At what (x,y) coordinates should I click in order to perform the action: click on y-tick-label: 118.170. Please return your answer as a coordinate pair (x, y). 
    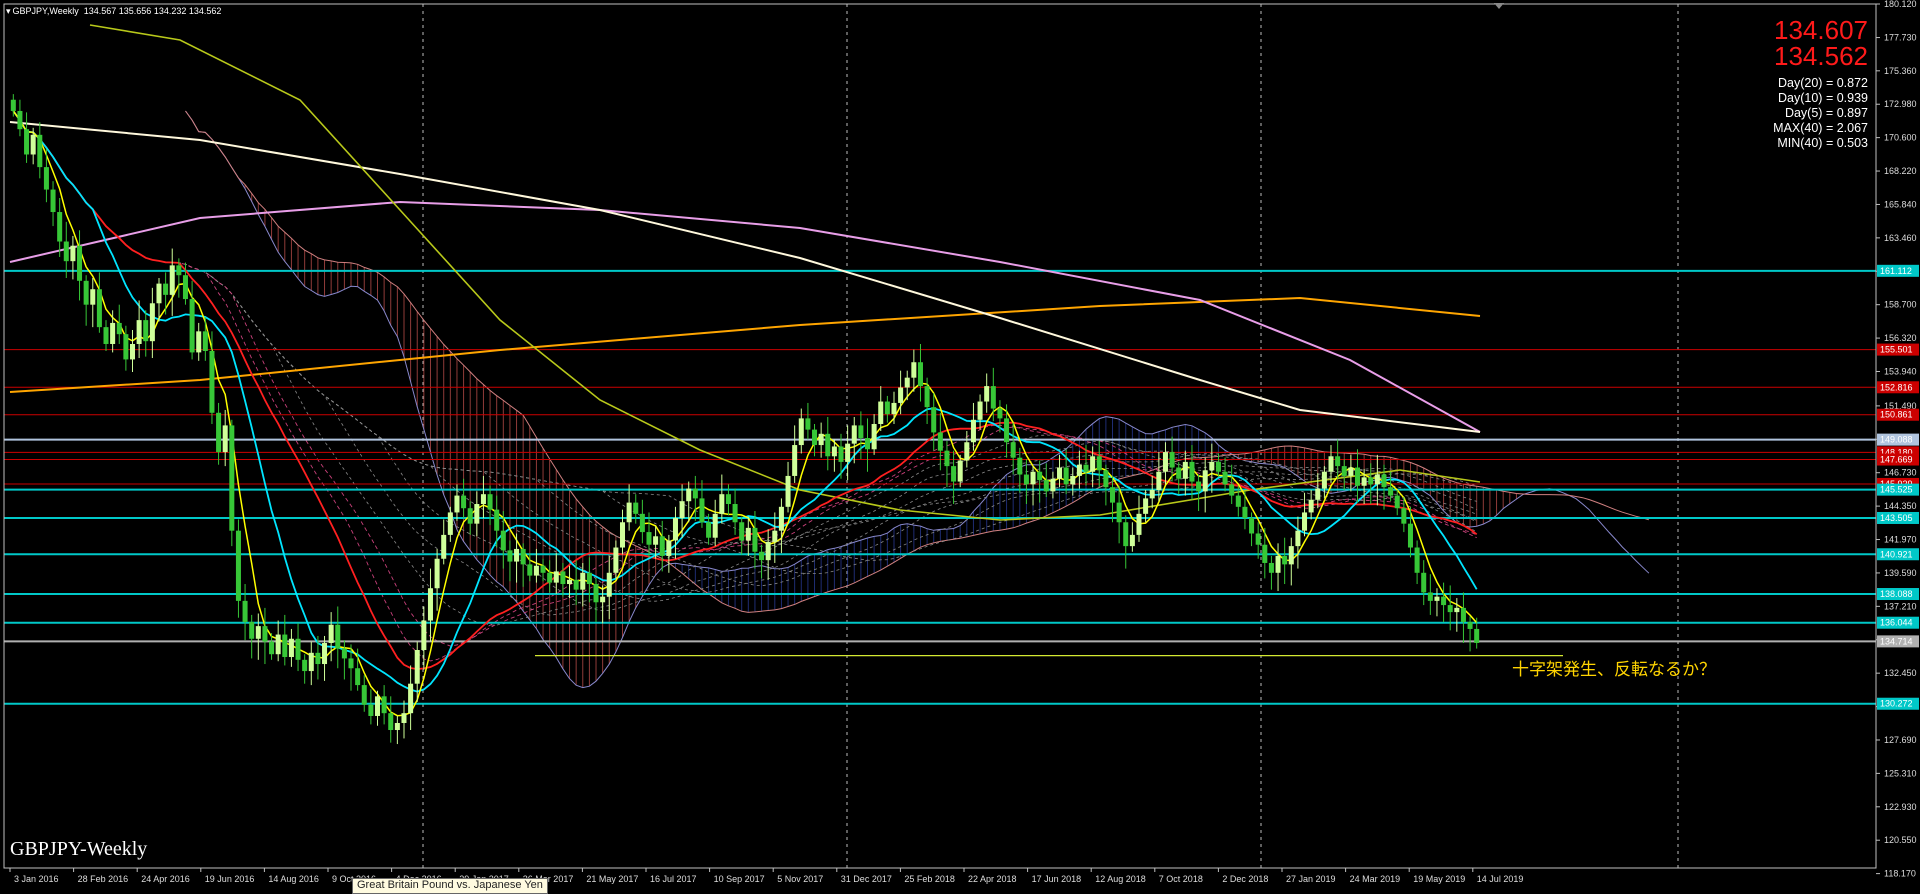
    Looking at the image, I should click on (1900, 874).